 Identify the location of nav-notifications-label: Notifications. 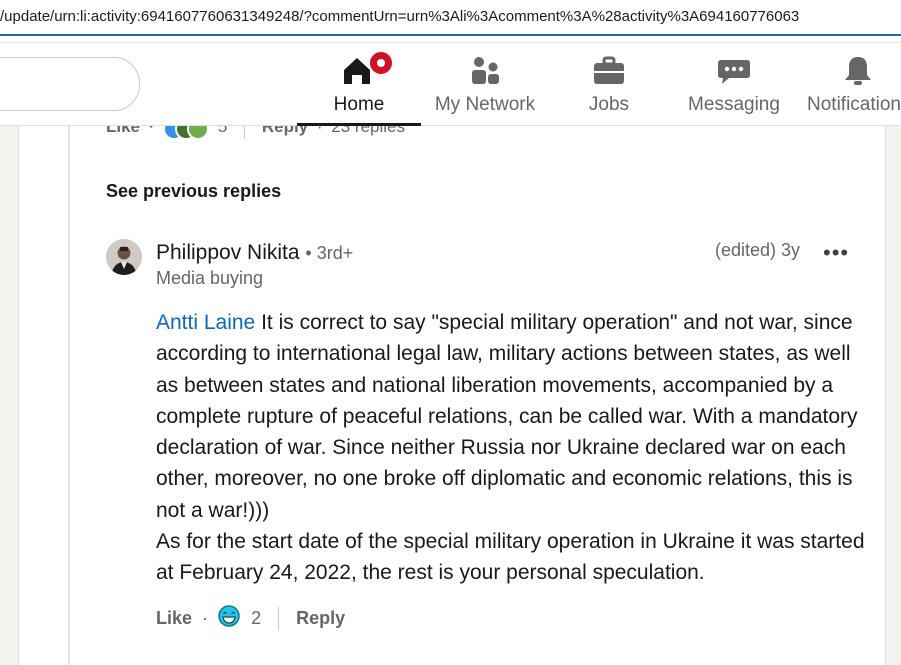
(854, 104).